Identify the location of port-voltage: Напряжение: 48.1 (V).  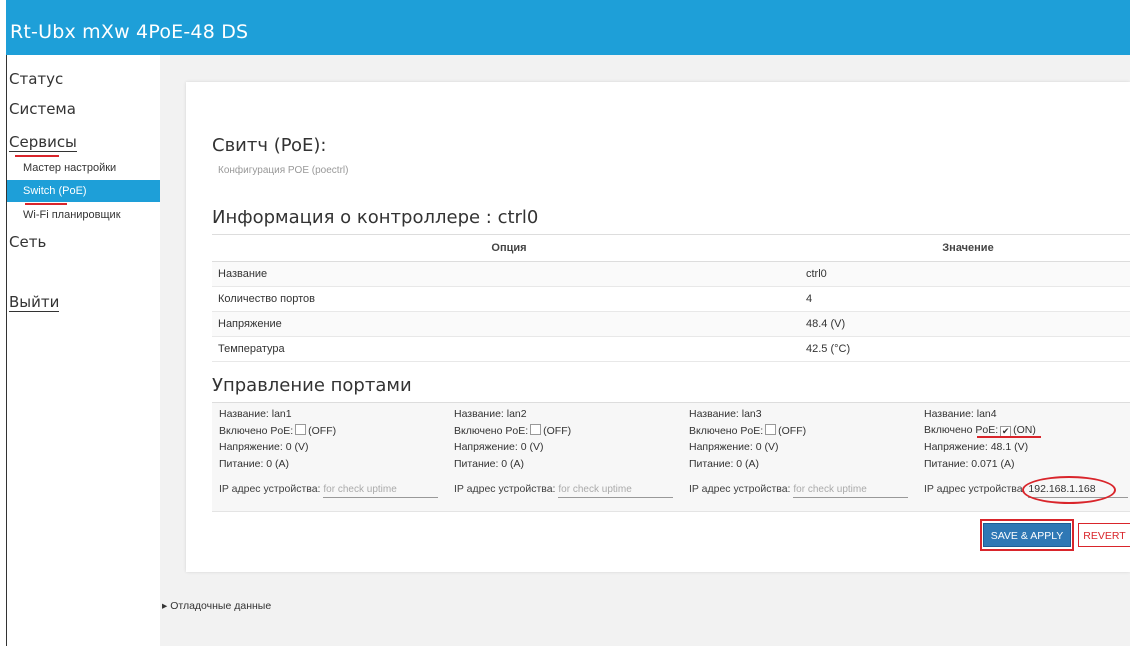
(976, 447).